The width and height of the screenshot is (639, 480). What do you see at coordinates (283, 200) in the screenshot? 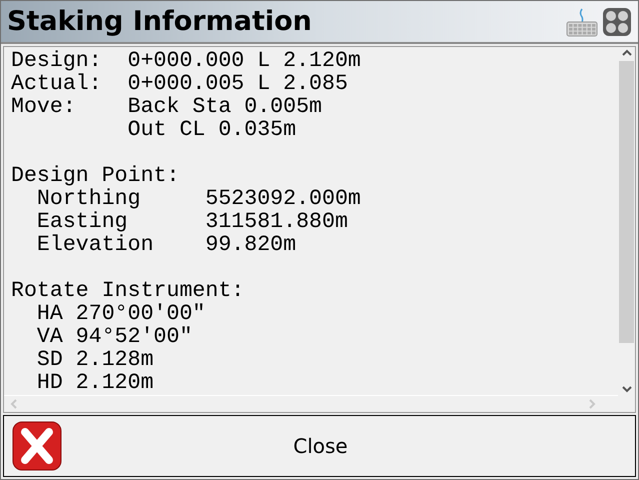
I see `field-value: 5523092.000m` at bounding box center [283, 200].